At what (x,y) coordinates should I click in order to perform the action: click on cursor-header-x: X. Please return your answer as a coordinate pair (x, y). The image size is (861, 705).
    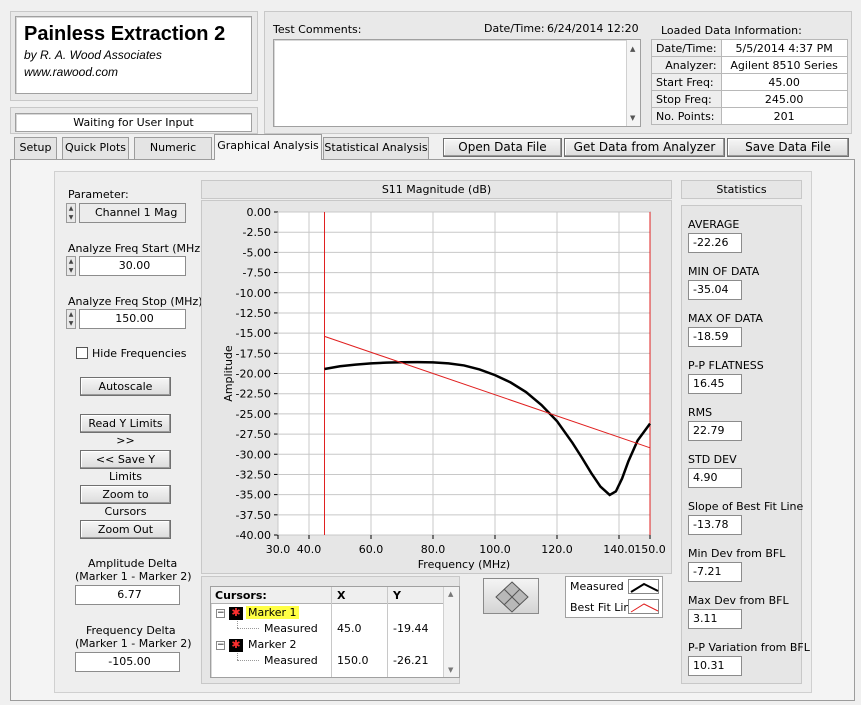
    Looking at the image, I should click on (341, 595).